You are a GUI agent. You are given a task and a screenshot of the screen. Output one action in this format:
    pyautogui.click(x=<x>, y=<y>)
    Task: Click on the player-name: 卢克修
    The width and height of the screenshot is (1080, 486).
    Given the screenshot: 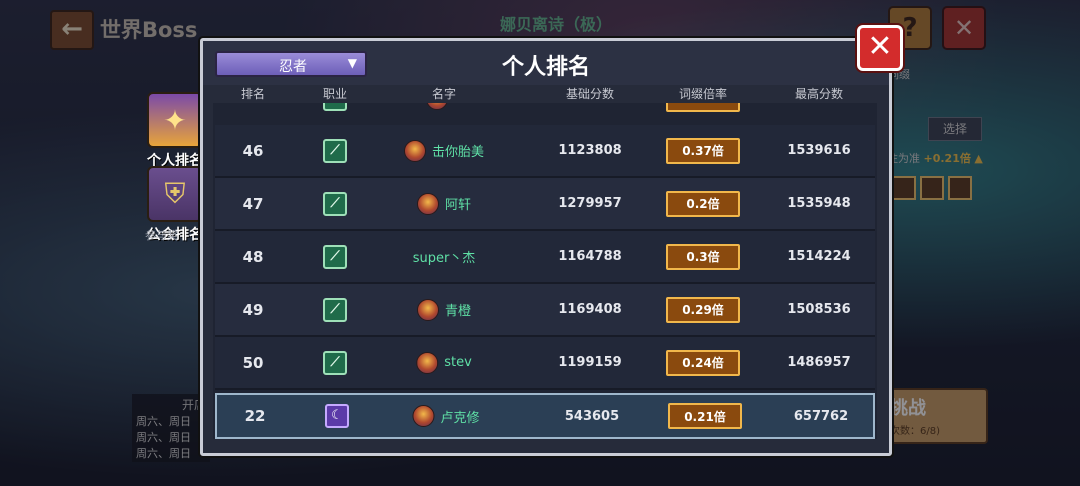 What is the action you would take?
    pyautogui.click(x=460, y=418)
    